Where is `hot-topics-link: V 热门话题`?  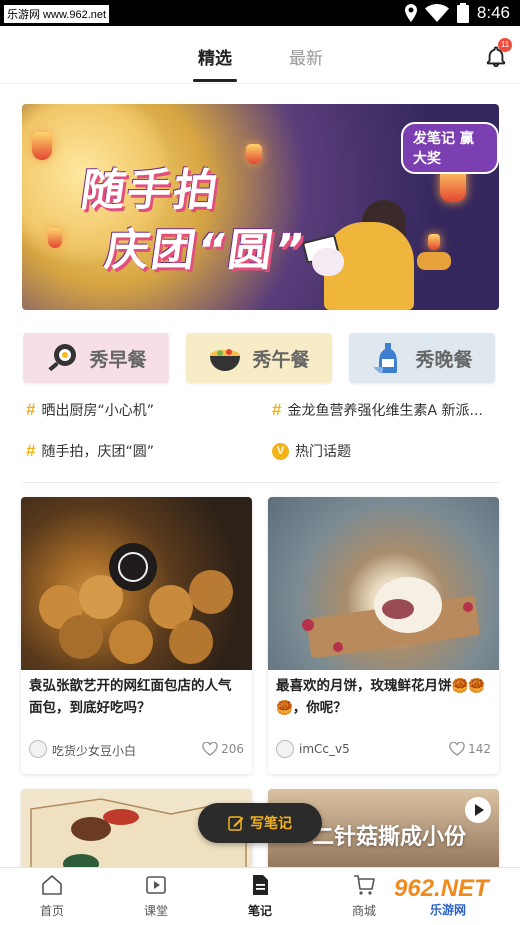
hot-topics-link: V 热门话题 is located at coordinates (311, 451).